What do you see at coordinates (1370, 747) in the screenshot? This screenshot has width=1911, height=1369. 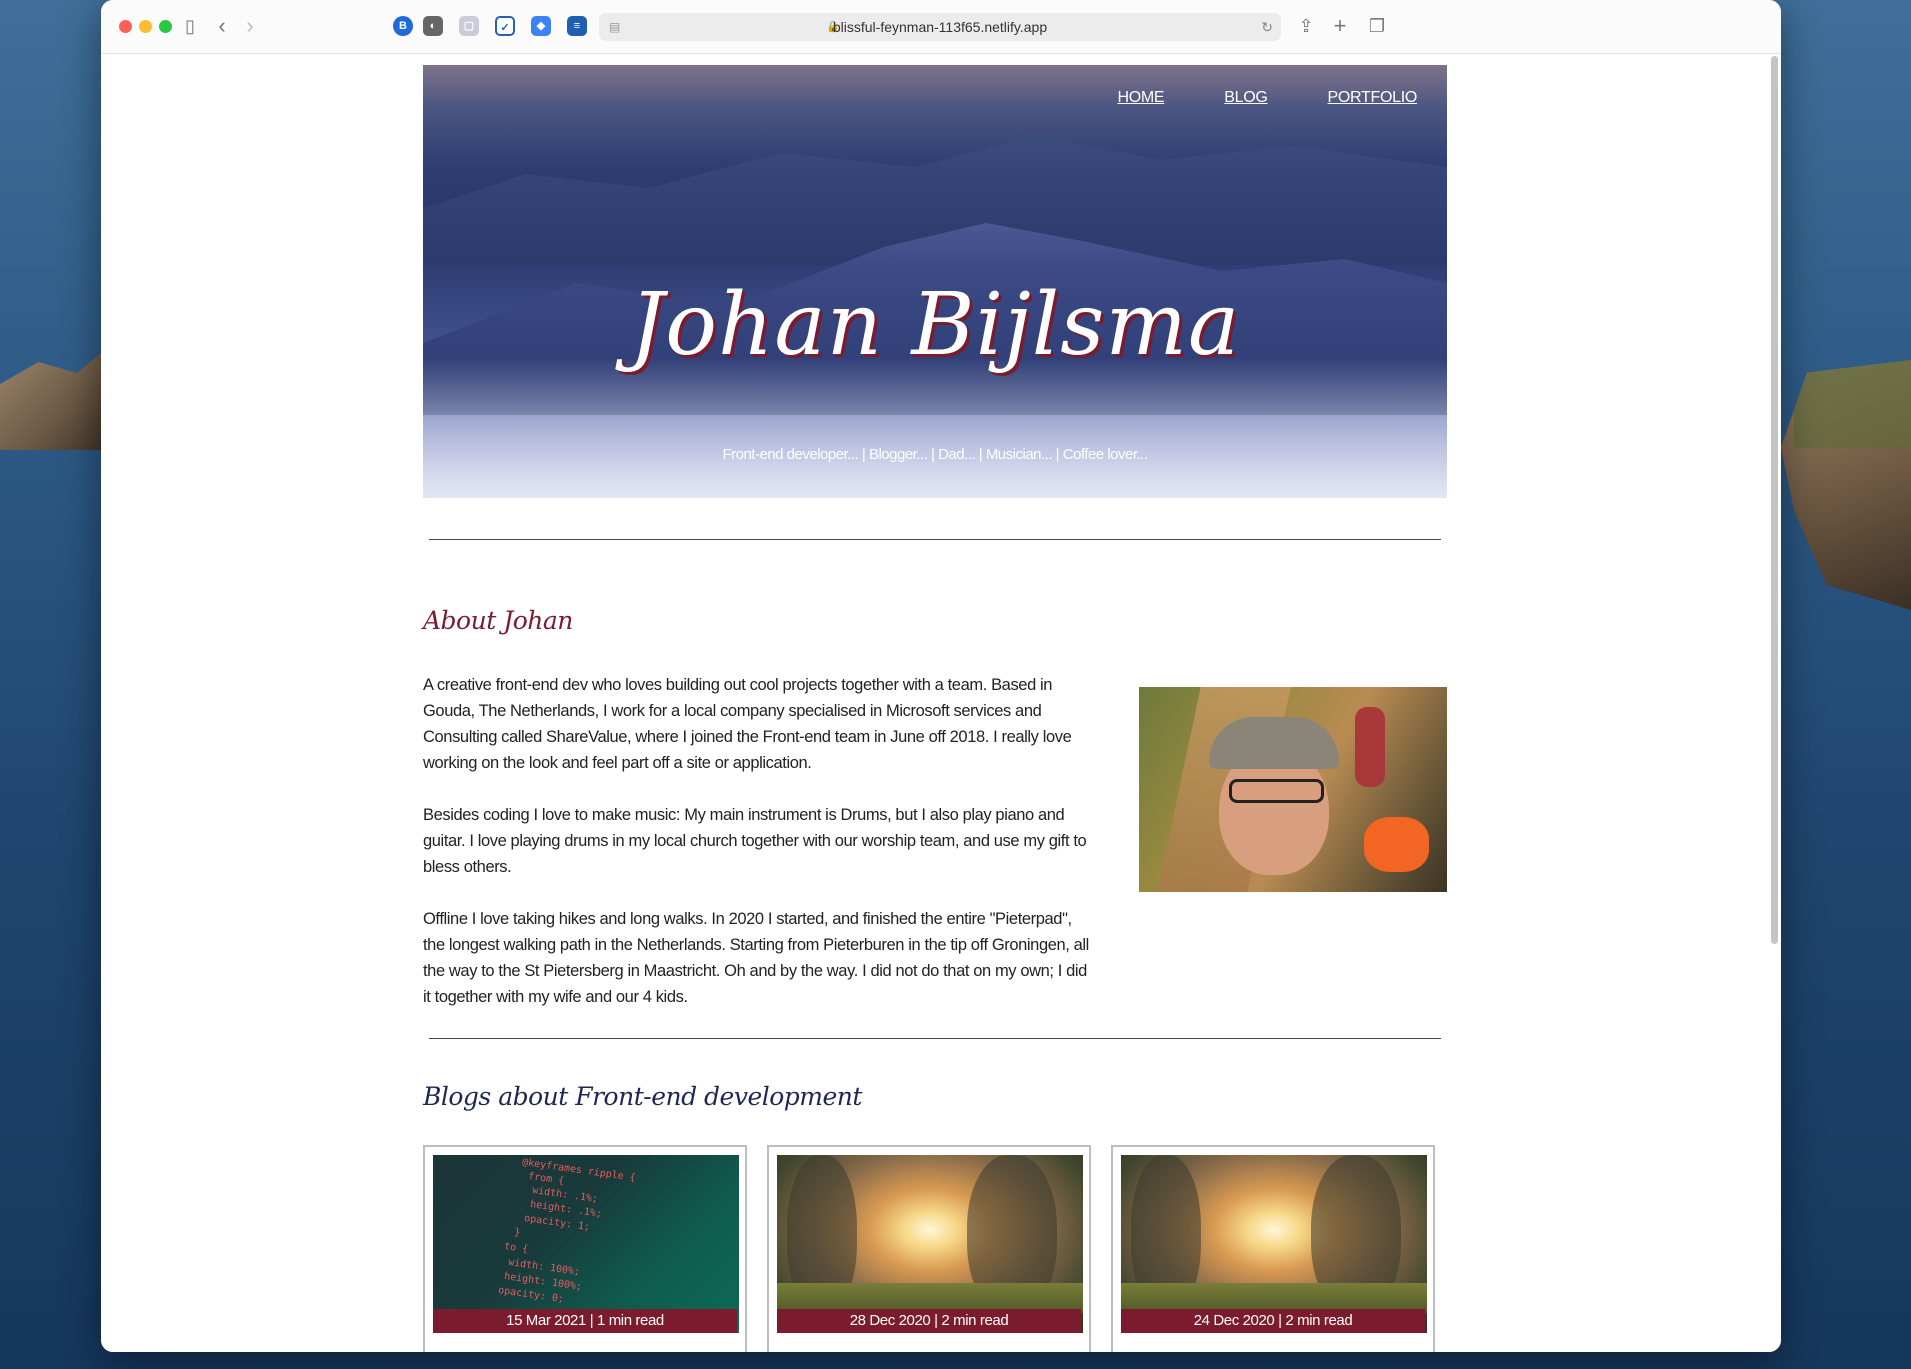 I see `photo-hiker` at bounding box center [1370, 747].